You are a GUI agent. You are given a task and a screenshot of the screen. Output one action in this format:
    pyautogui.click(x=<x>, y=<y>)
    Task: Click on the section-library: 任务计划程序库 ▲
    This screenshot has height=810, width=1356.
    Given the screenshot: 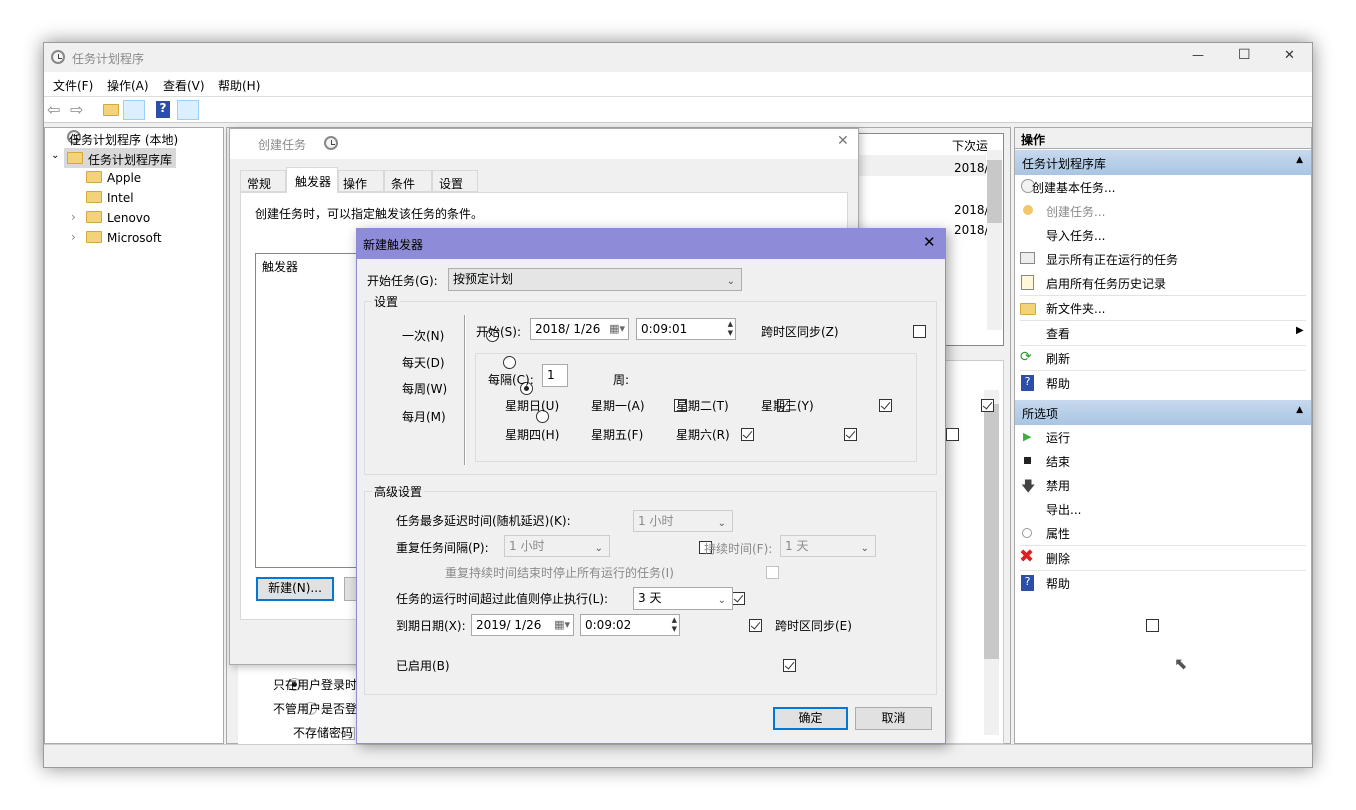 What is the action you would take?
    pyautogui.click(x=1163, y=162)
    